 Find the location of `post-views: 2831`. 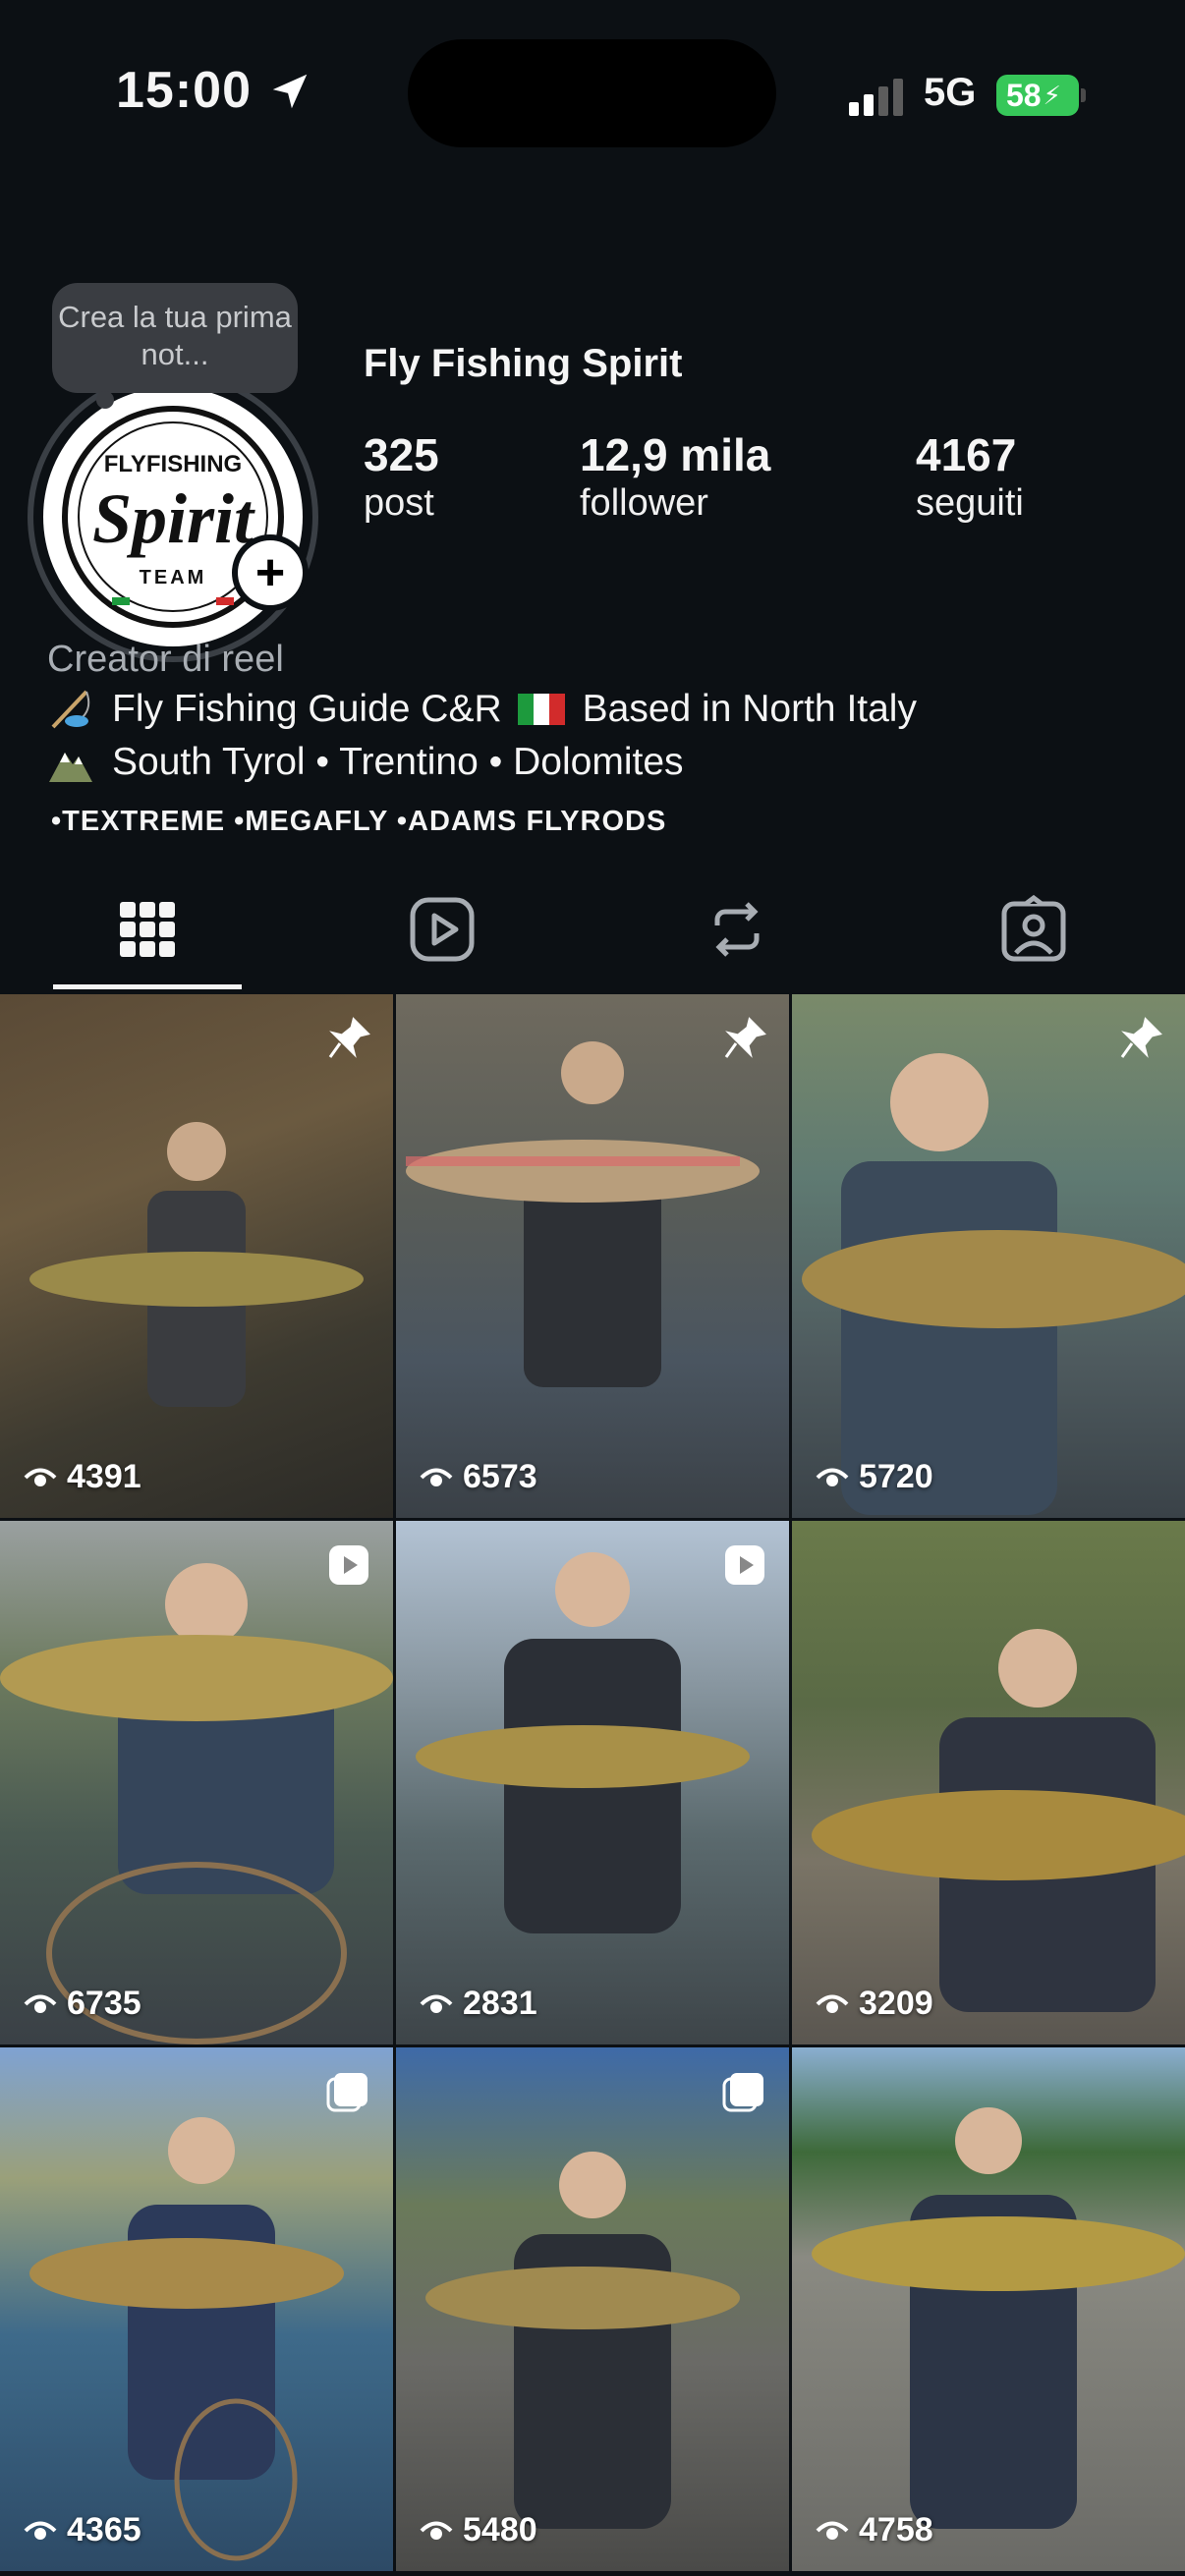

post-views: 2831 is located at coordinates (479, 2004).